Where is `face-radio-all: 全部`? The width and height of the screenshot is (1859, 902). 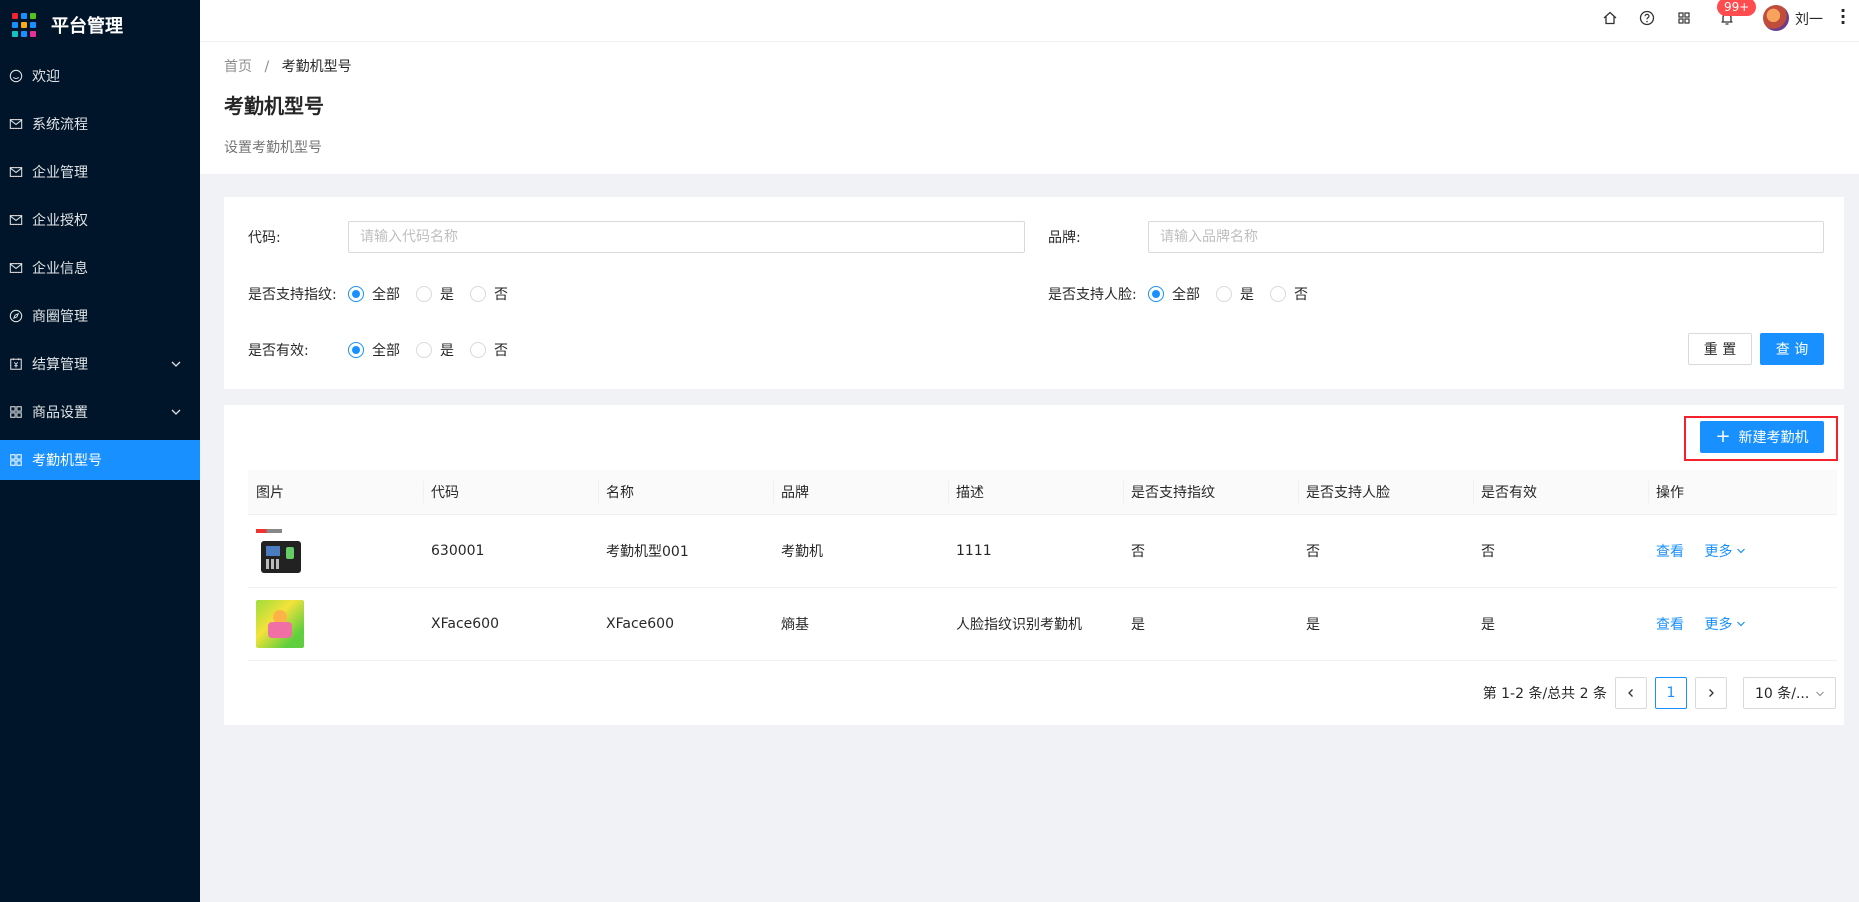
face-radio-all: 全部 is located at coordinates (1174, 294).